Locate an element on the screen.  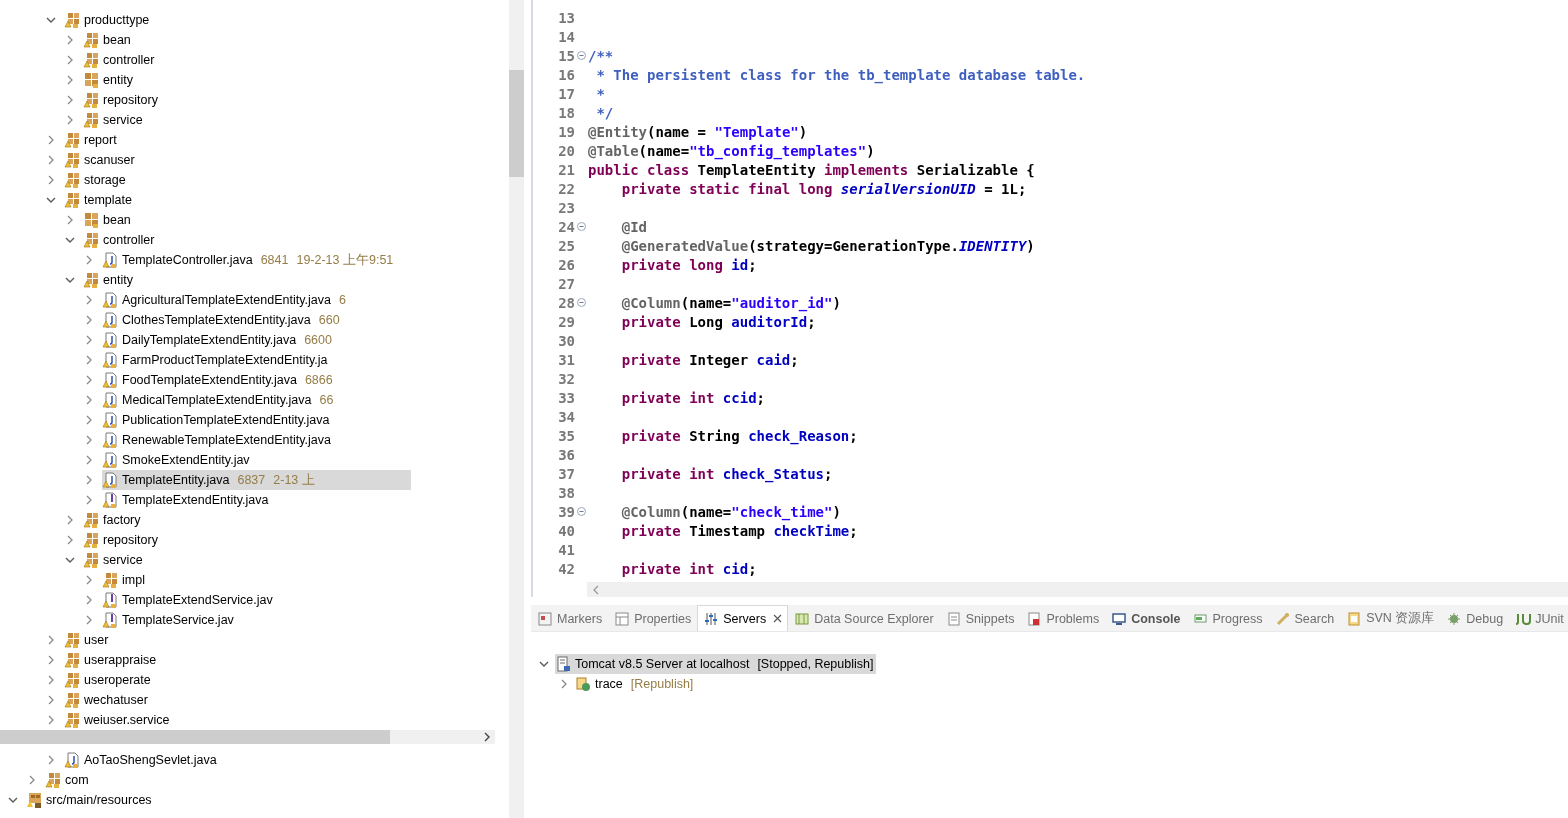
server-item: trace [Republish] is located at coordinates (636, 684).